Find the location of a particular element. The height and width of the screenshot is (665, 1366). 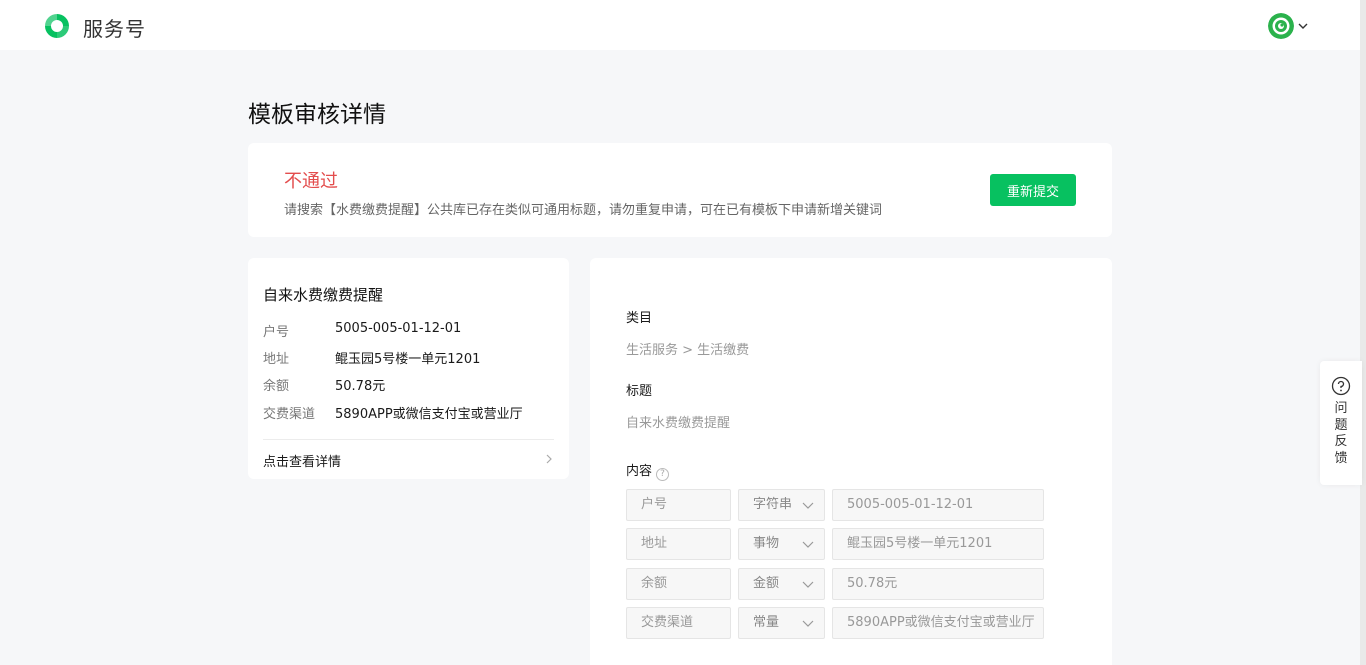

page-title: 模板审核详情 is located at coordinates (317, 115).